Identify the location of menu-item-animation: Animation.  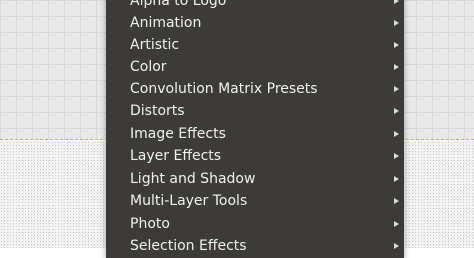
(255, 23).